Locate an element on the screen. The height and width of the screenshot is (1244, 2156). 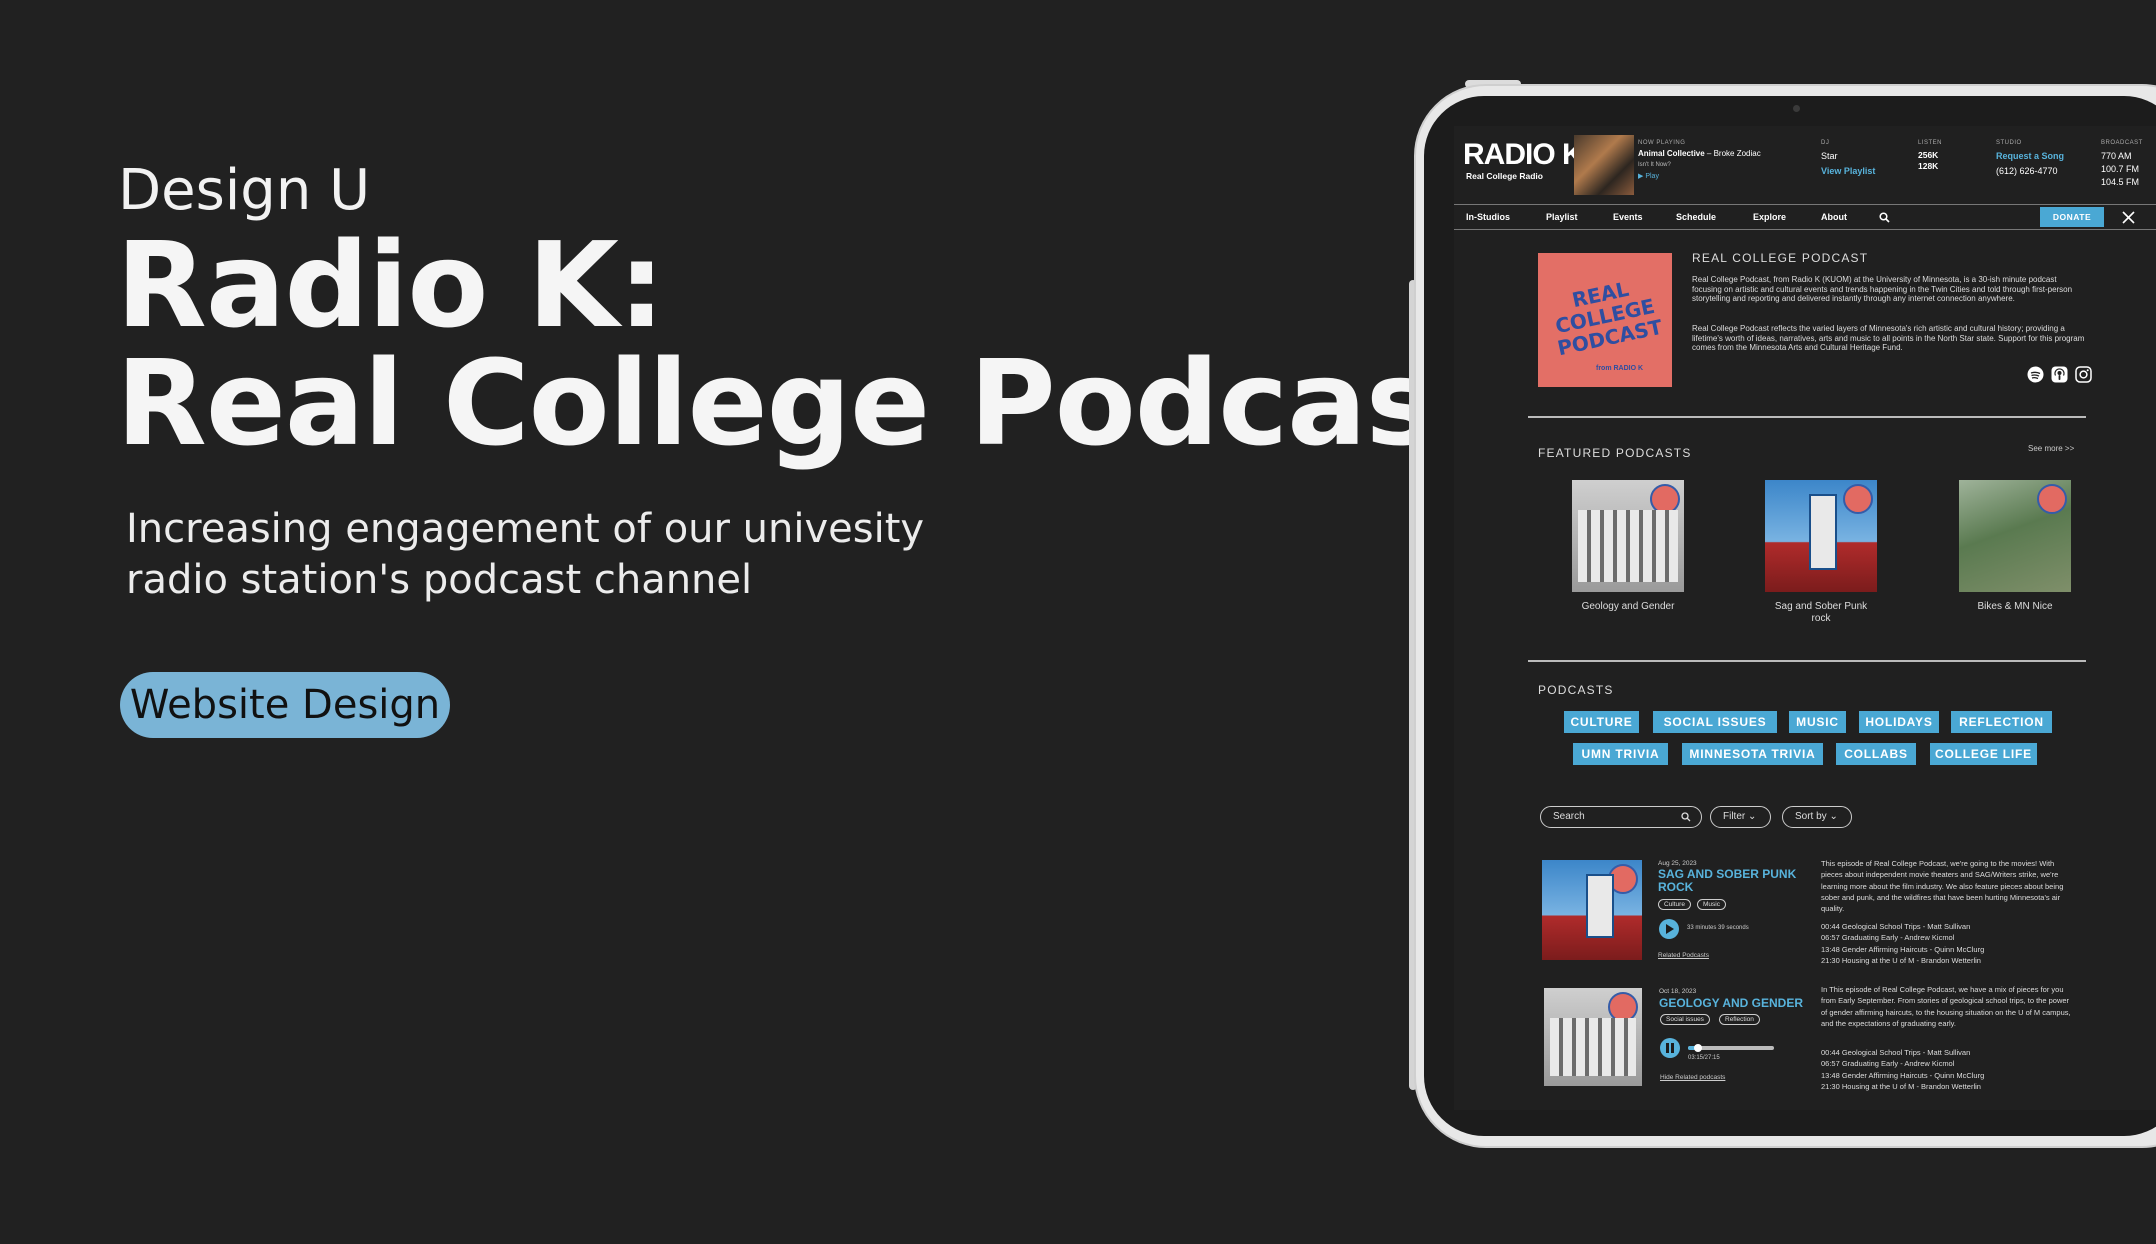
search-input: Search is located at coordinates (1621, 817).